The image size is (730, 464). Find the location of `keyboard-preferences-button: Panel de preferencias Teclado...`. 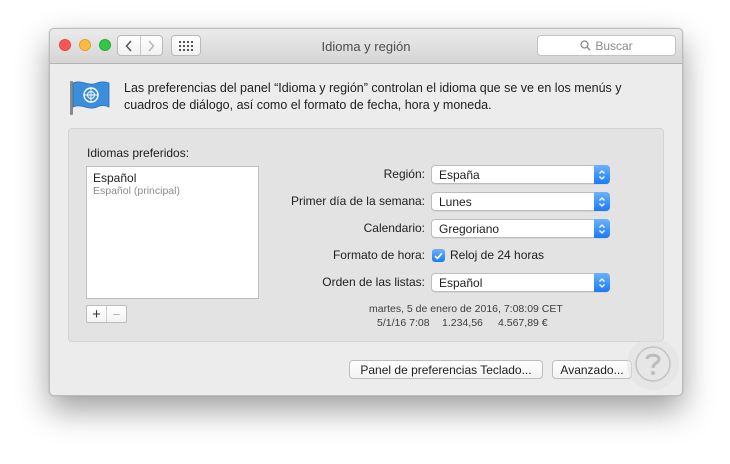

keyboard-preferences-button: Panel de preferencias Teclado... is located at coordinates (446, 369).